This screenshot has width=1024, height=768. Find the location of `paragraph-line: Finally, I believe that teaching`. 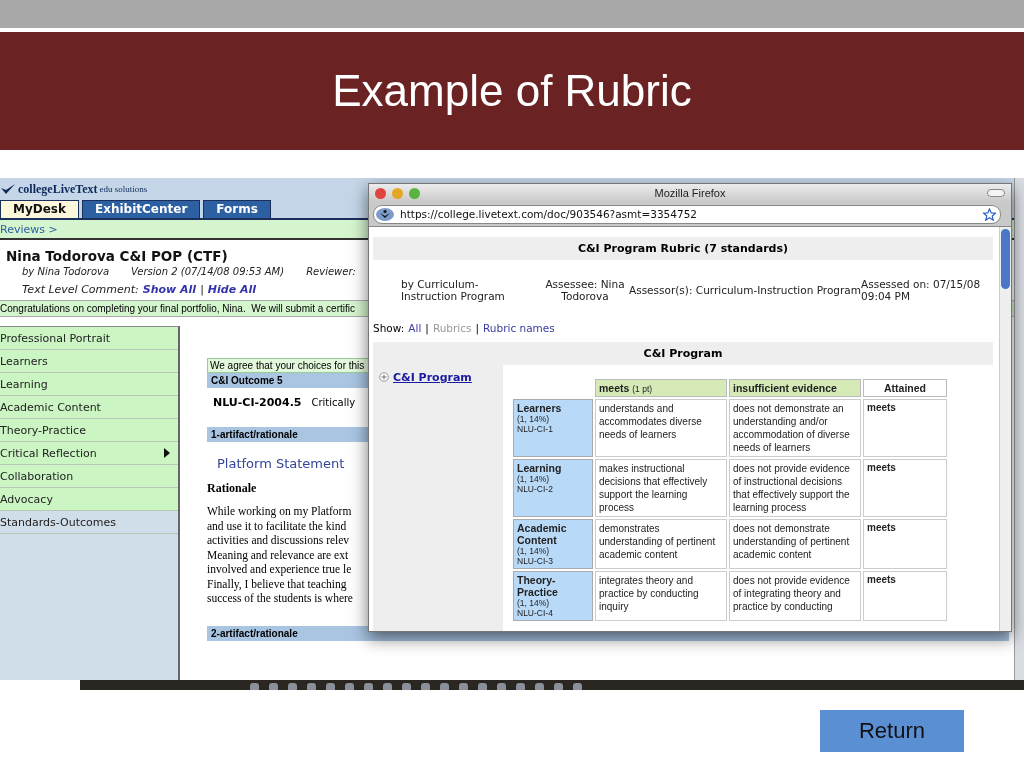

paragraph-line: Finally, I believe that teaching is located at coordinates (277, 583).